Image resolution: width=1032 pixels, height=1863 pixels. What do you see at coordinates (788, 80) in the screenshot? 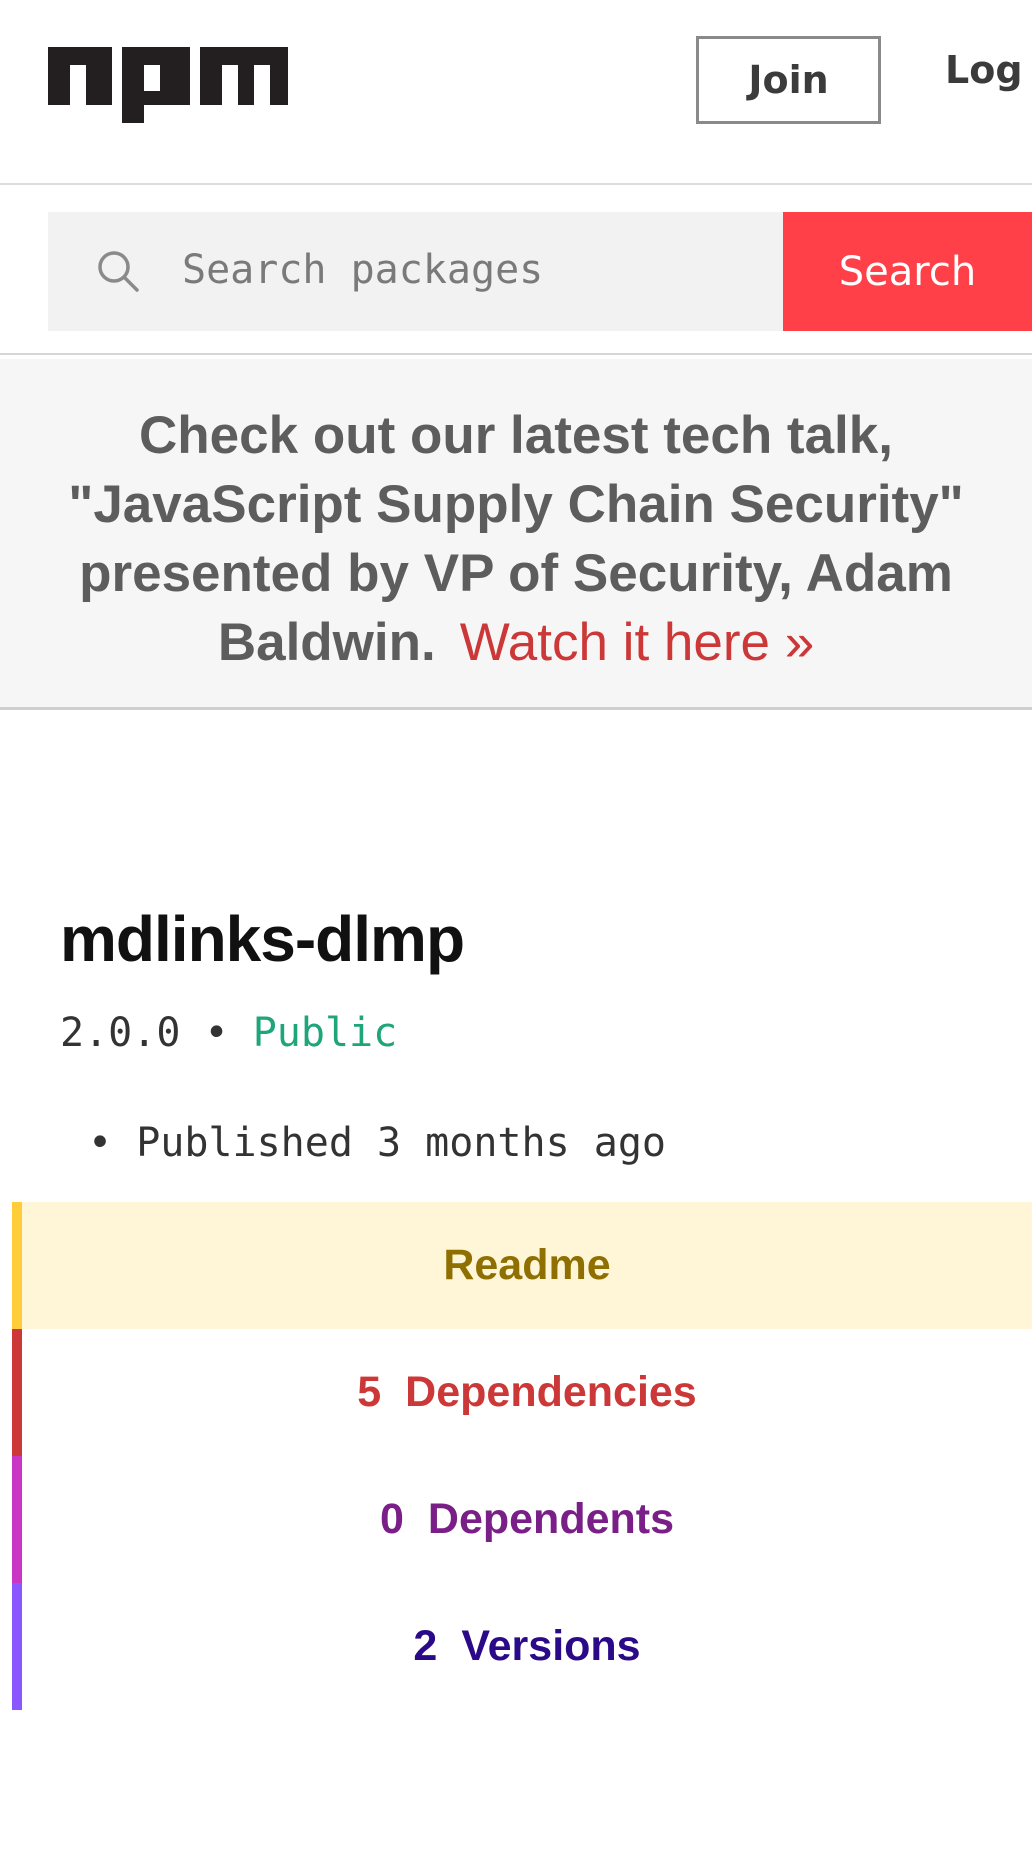
I see `join-button: Join` at bounding box center [788, 80].